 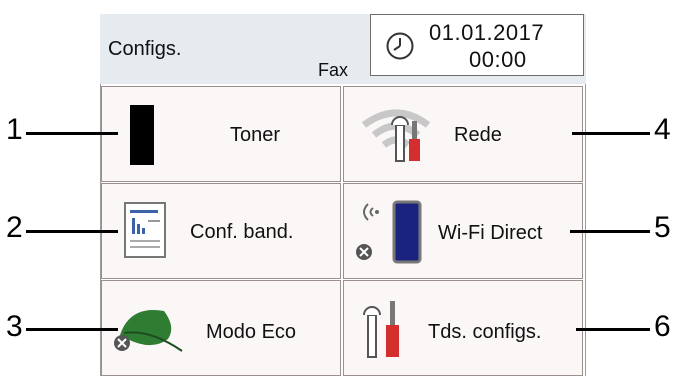 I want to click on network-label: Rede, so click(x=478, y=135).